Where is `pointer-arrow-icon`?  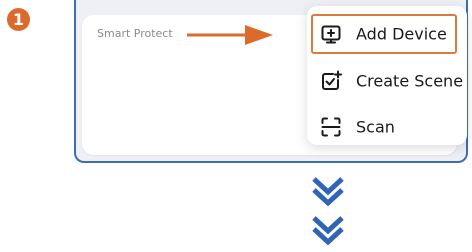
pointer-arrow-icon is located at coordinates (230, 35).